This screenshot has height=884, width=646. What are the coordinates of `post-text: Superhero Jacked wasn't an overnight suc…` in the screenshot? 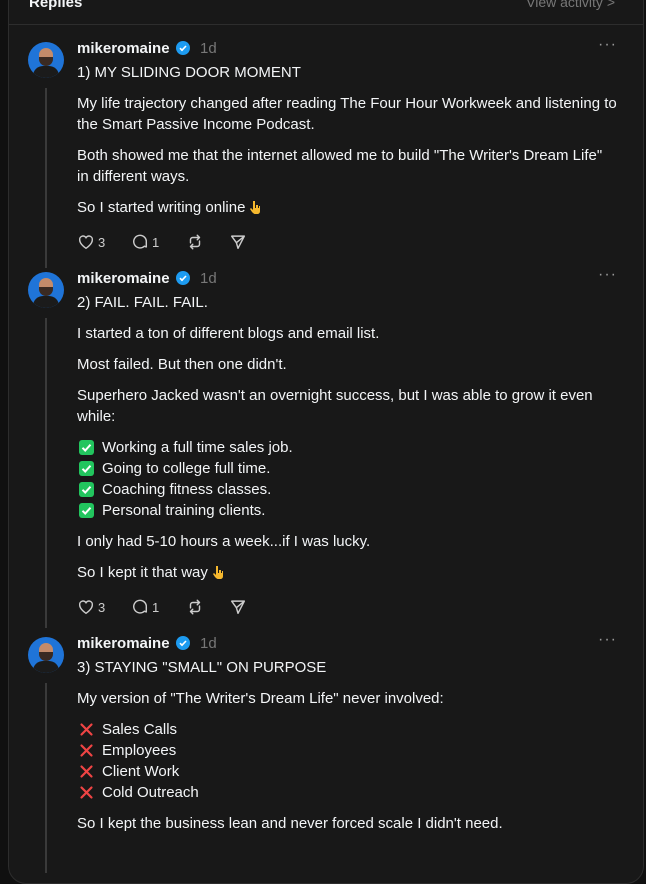 It's located at (335, 395).